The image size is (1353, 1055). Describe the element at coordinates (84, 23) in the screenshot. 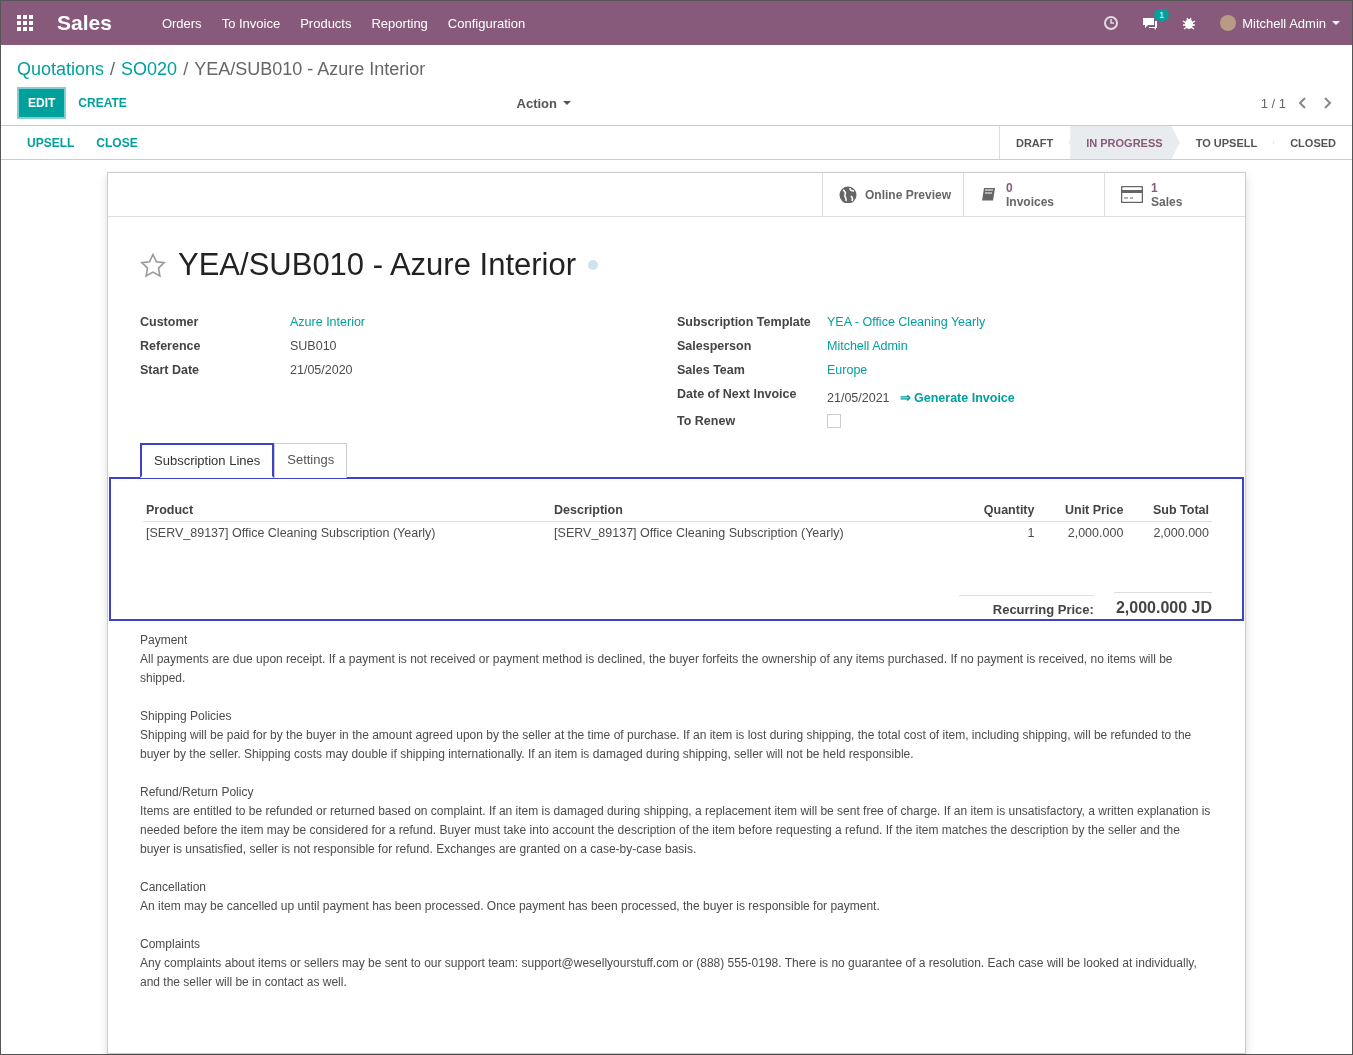

I see `app-title: Sales` at that location.